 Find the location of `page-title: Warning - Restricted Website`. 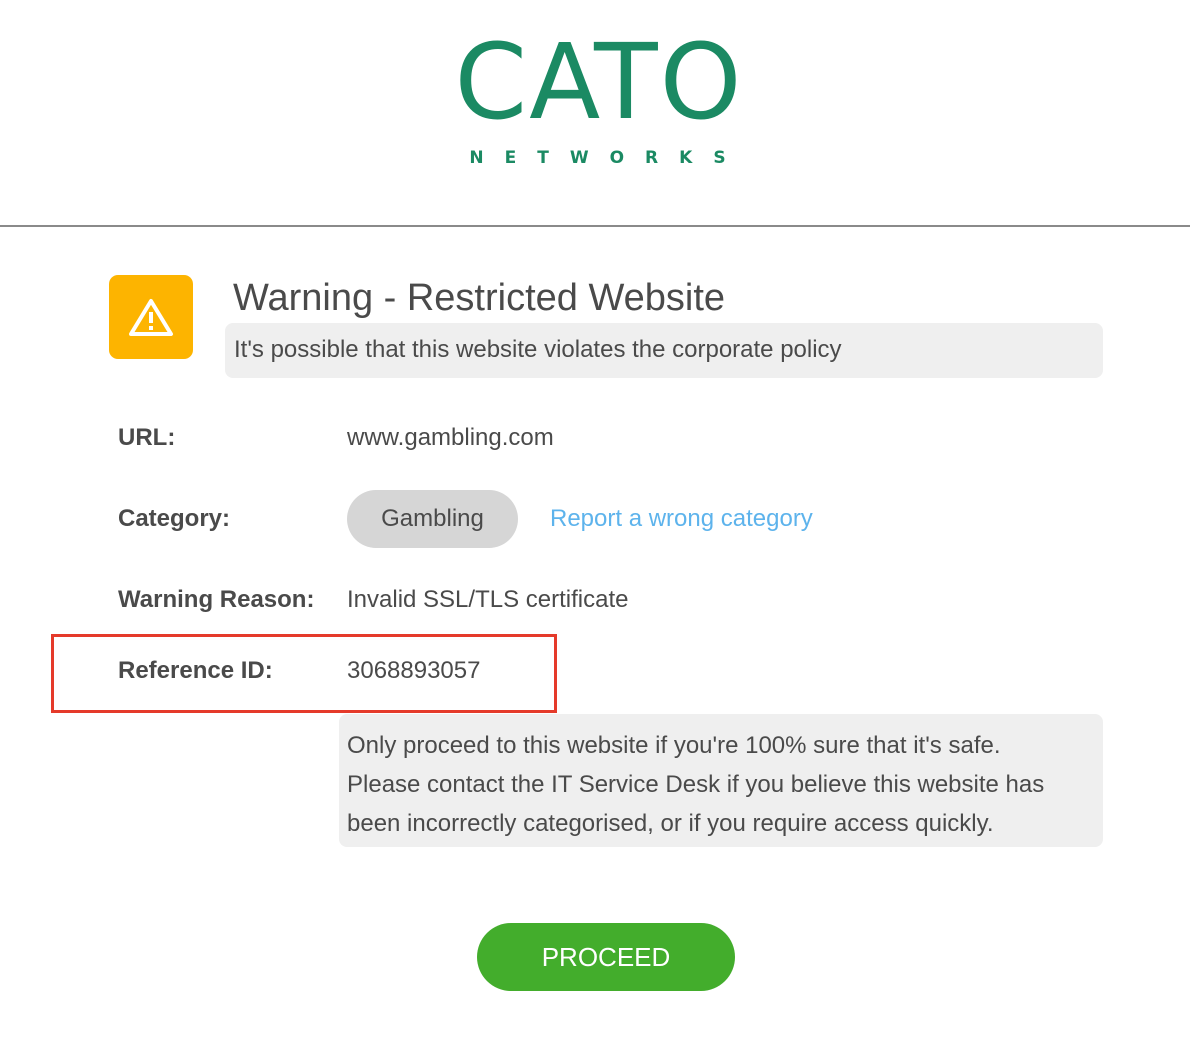

page-title: Warning - Restricted Website is located at coordinates (479, 298).